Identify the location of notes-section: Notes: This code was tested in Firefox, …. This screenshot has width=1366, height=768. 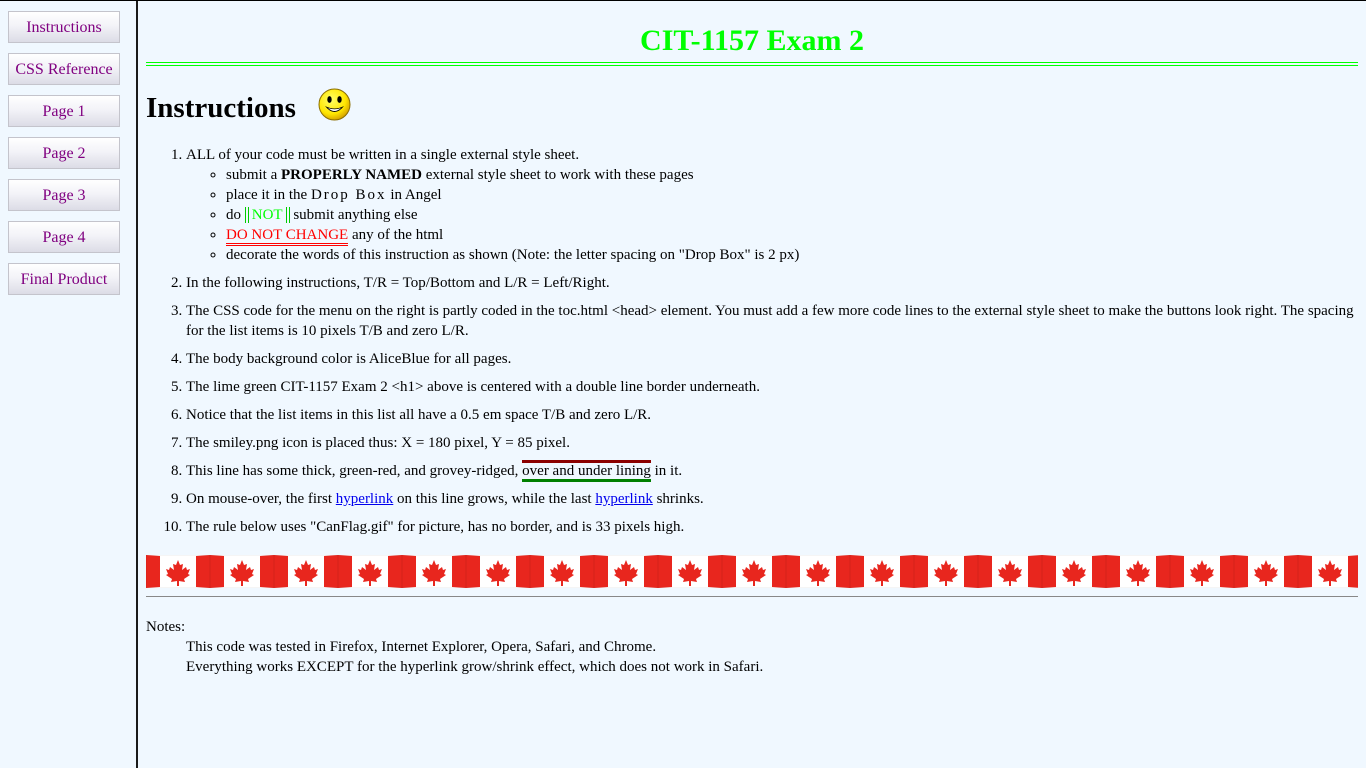
(752, 647).